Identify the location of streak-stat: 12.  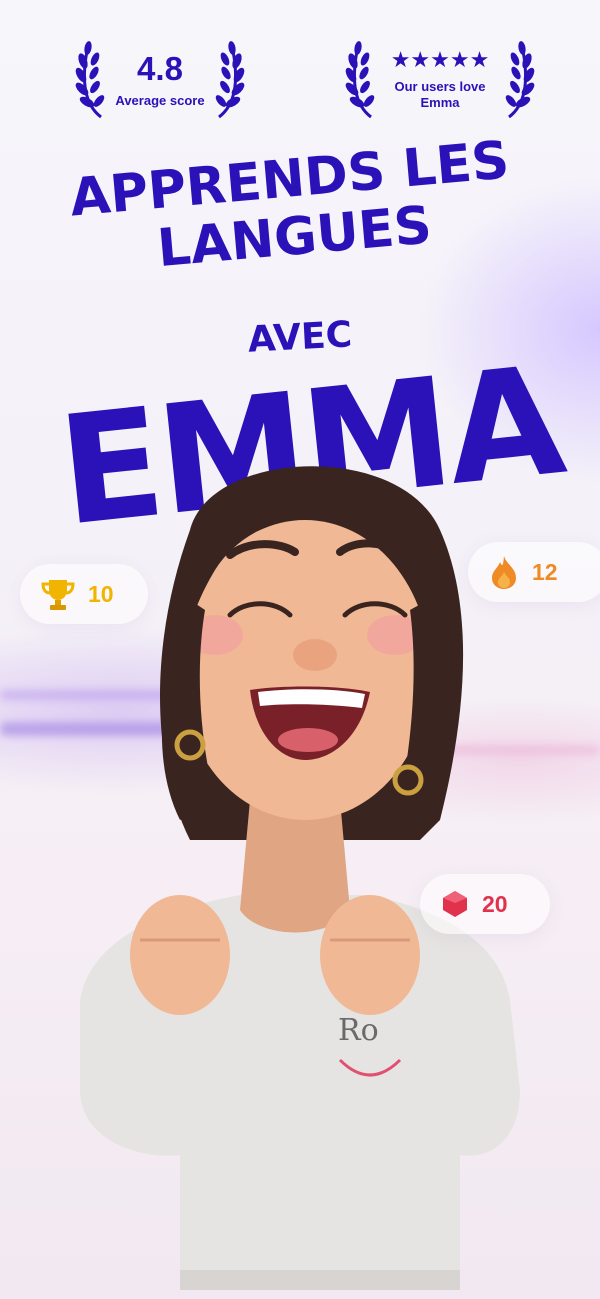
(534, 572).